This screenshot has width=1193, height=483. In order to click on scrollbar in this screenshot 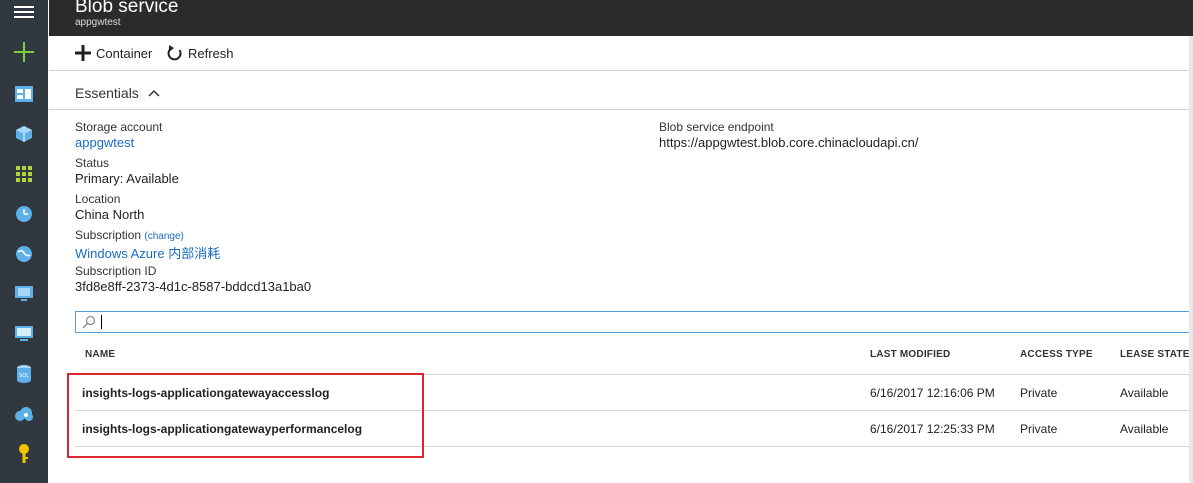, I will do `click(1191, 259)`.